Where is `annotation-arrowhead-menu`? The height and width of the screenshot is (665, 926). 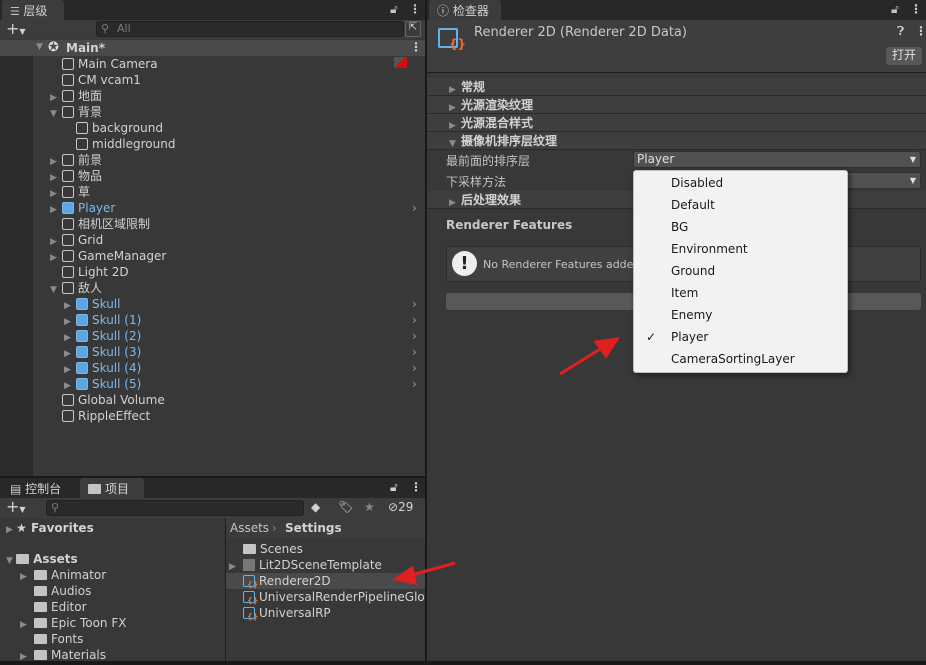 annotation-arrowhead-menu is located at coordinates (607, 348).